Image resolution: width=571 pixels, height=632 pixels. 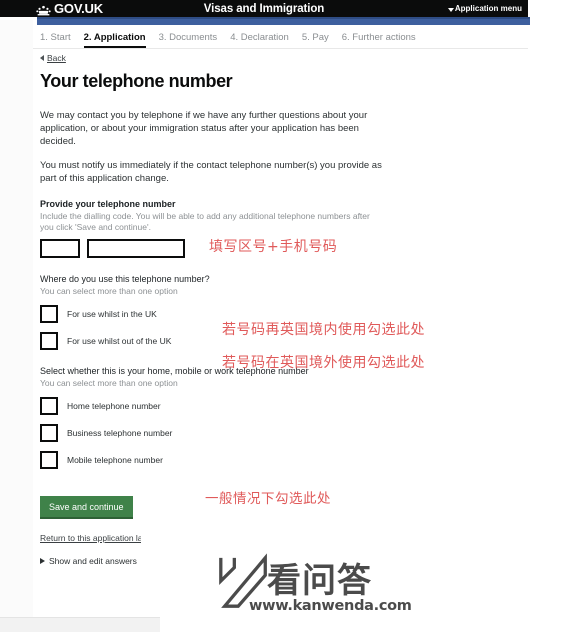 I want to click on where-used-label-0: For use whilst in the UK, so click(x=112, y=314).